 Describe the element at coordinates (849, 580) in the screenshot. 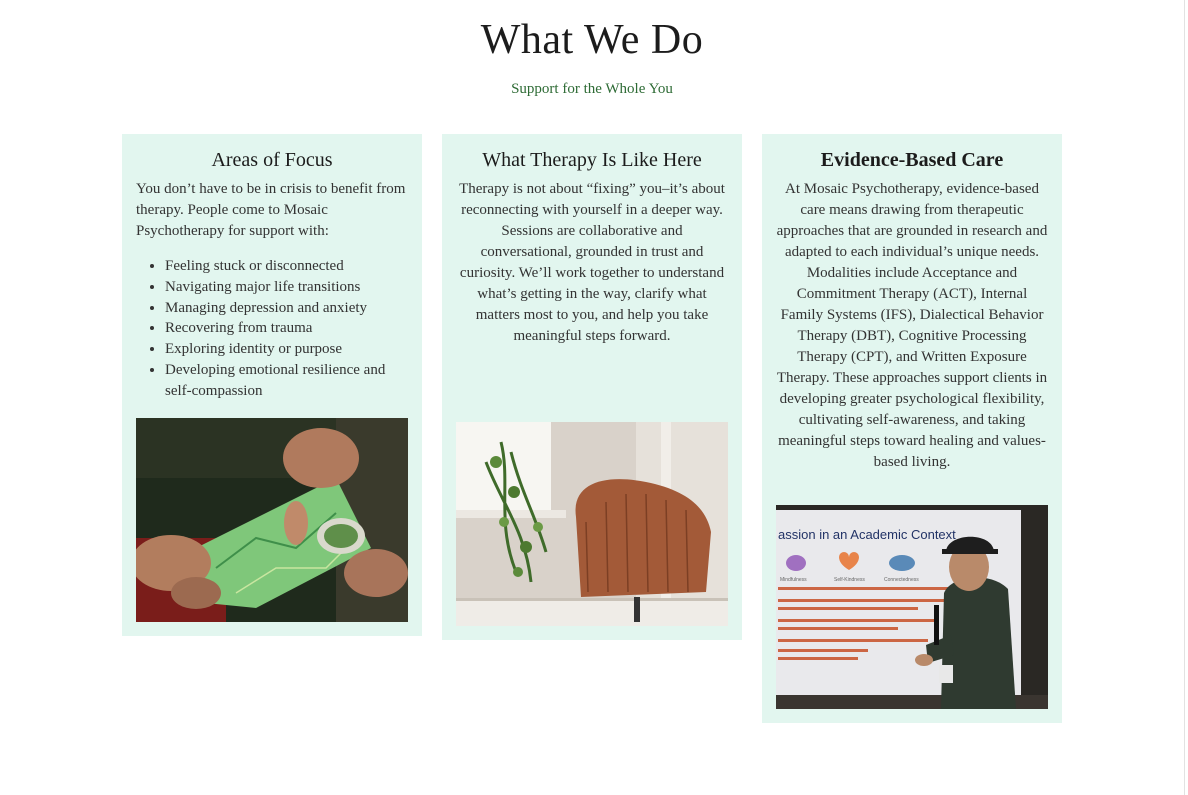

I see `slide-icon-label: Self-Kindness` at that location.